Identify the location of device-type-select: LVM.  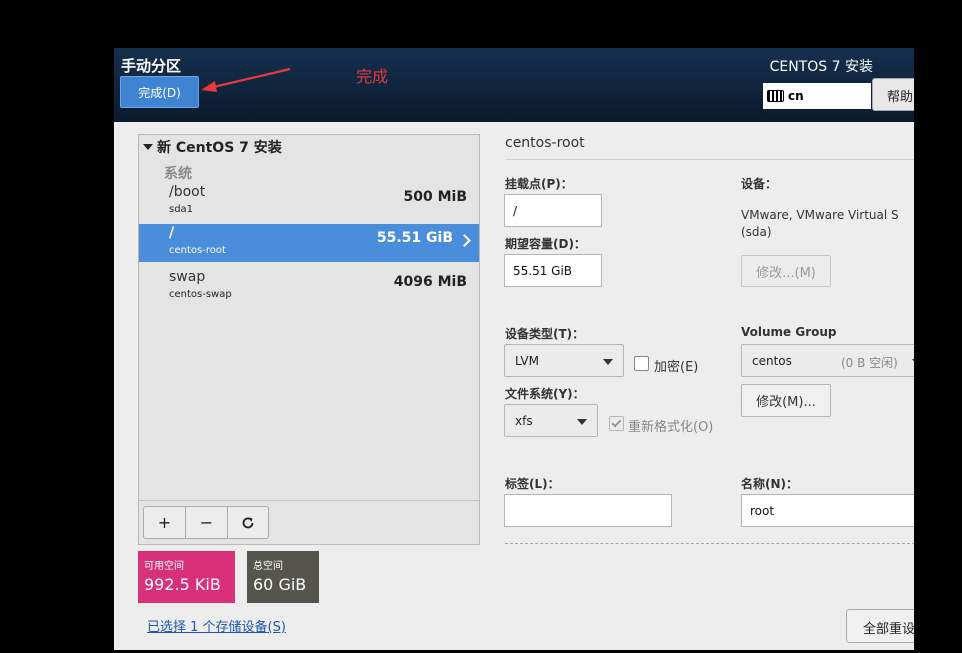
(564, 360).